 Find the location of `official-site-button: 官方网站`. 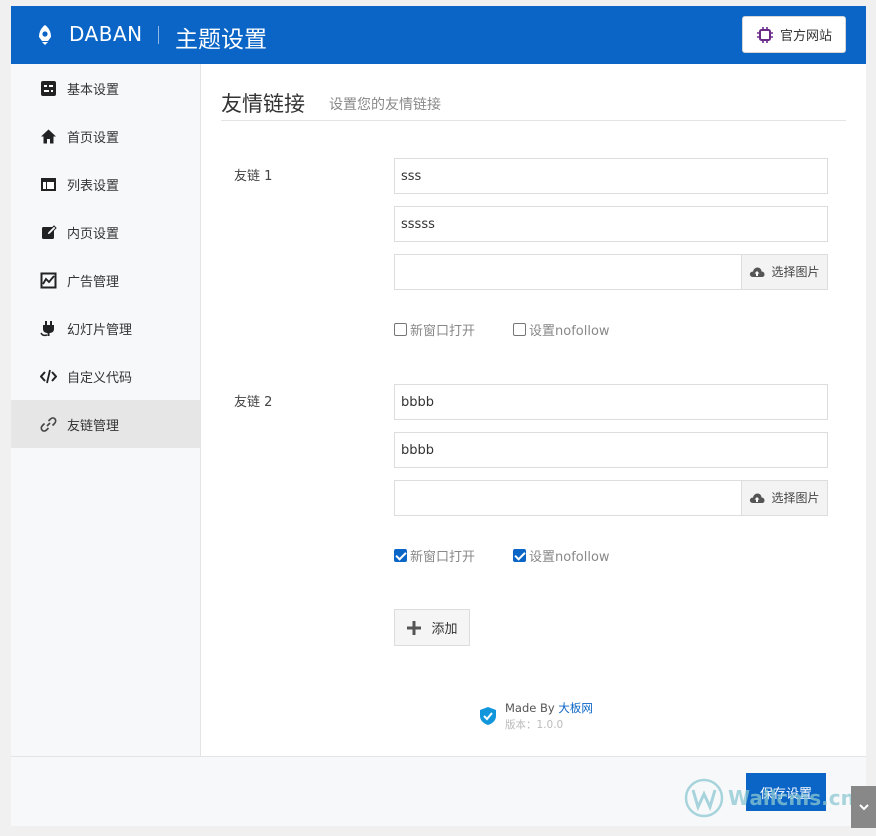

official-site-button: 官方网站 is located at coordinates (794, 34).